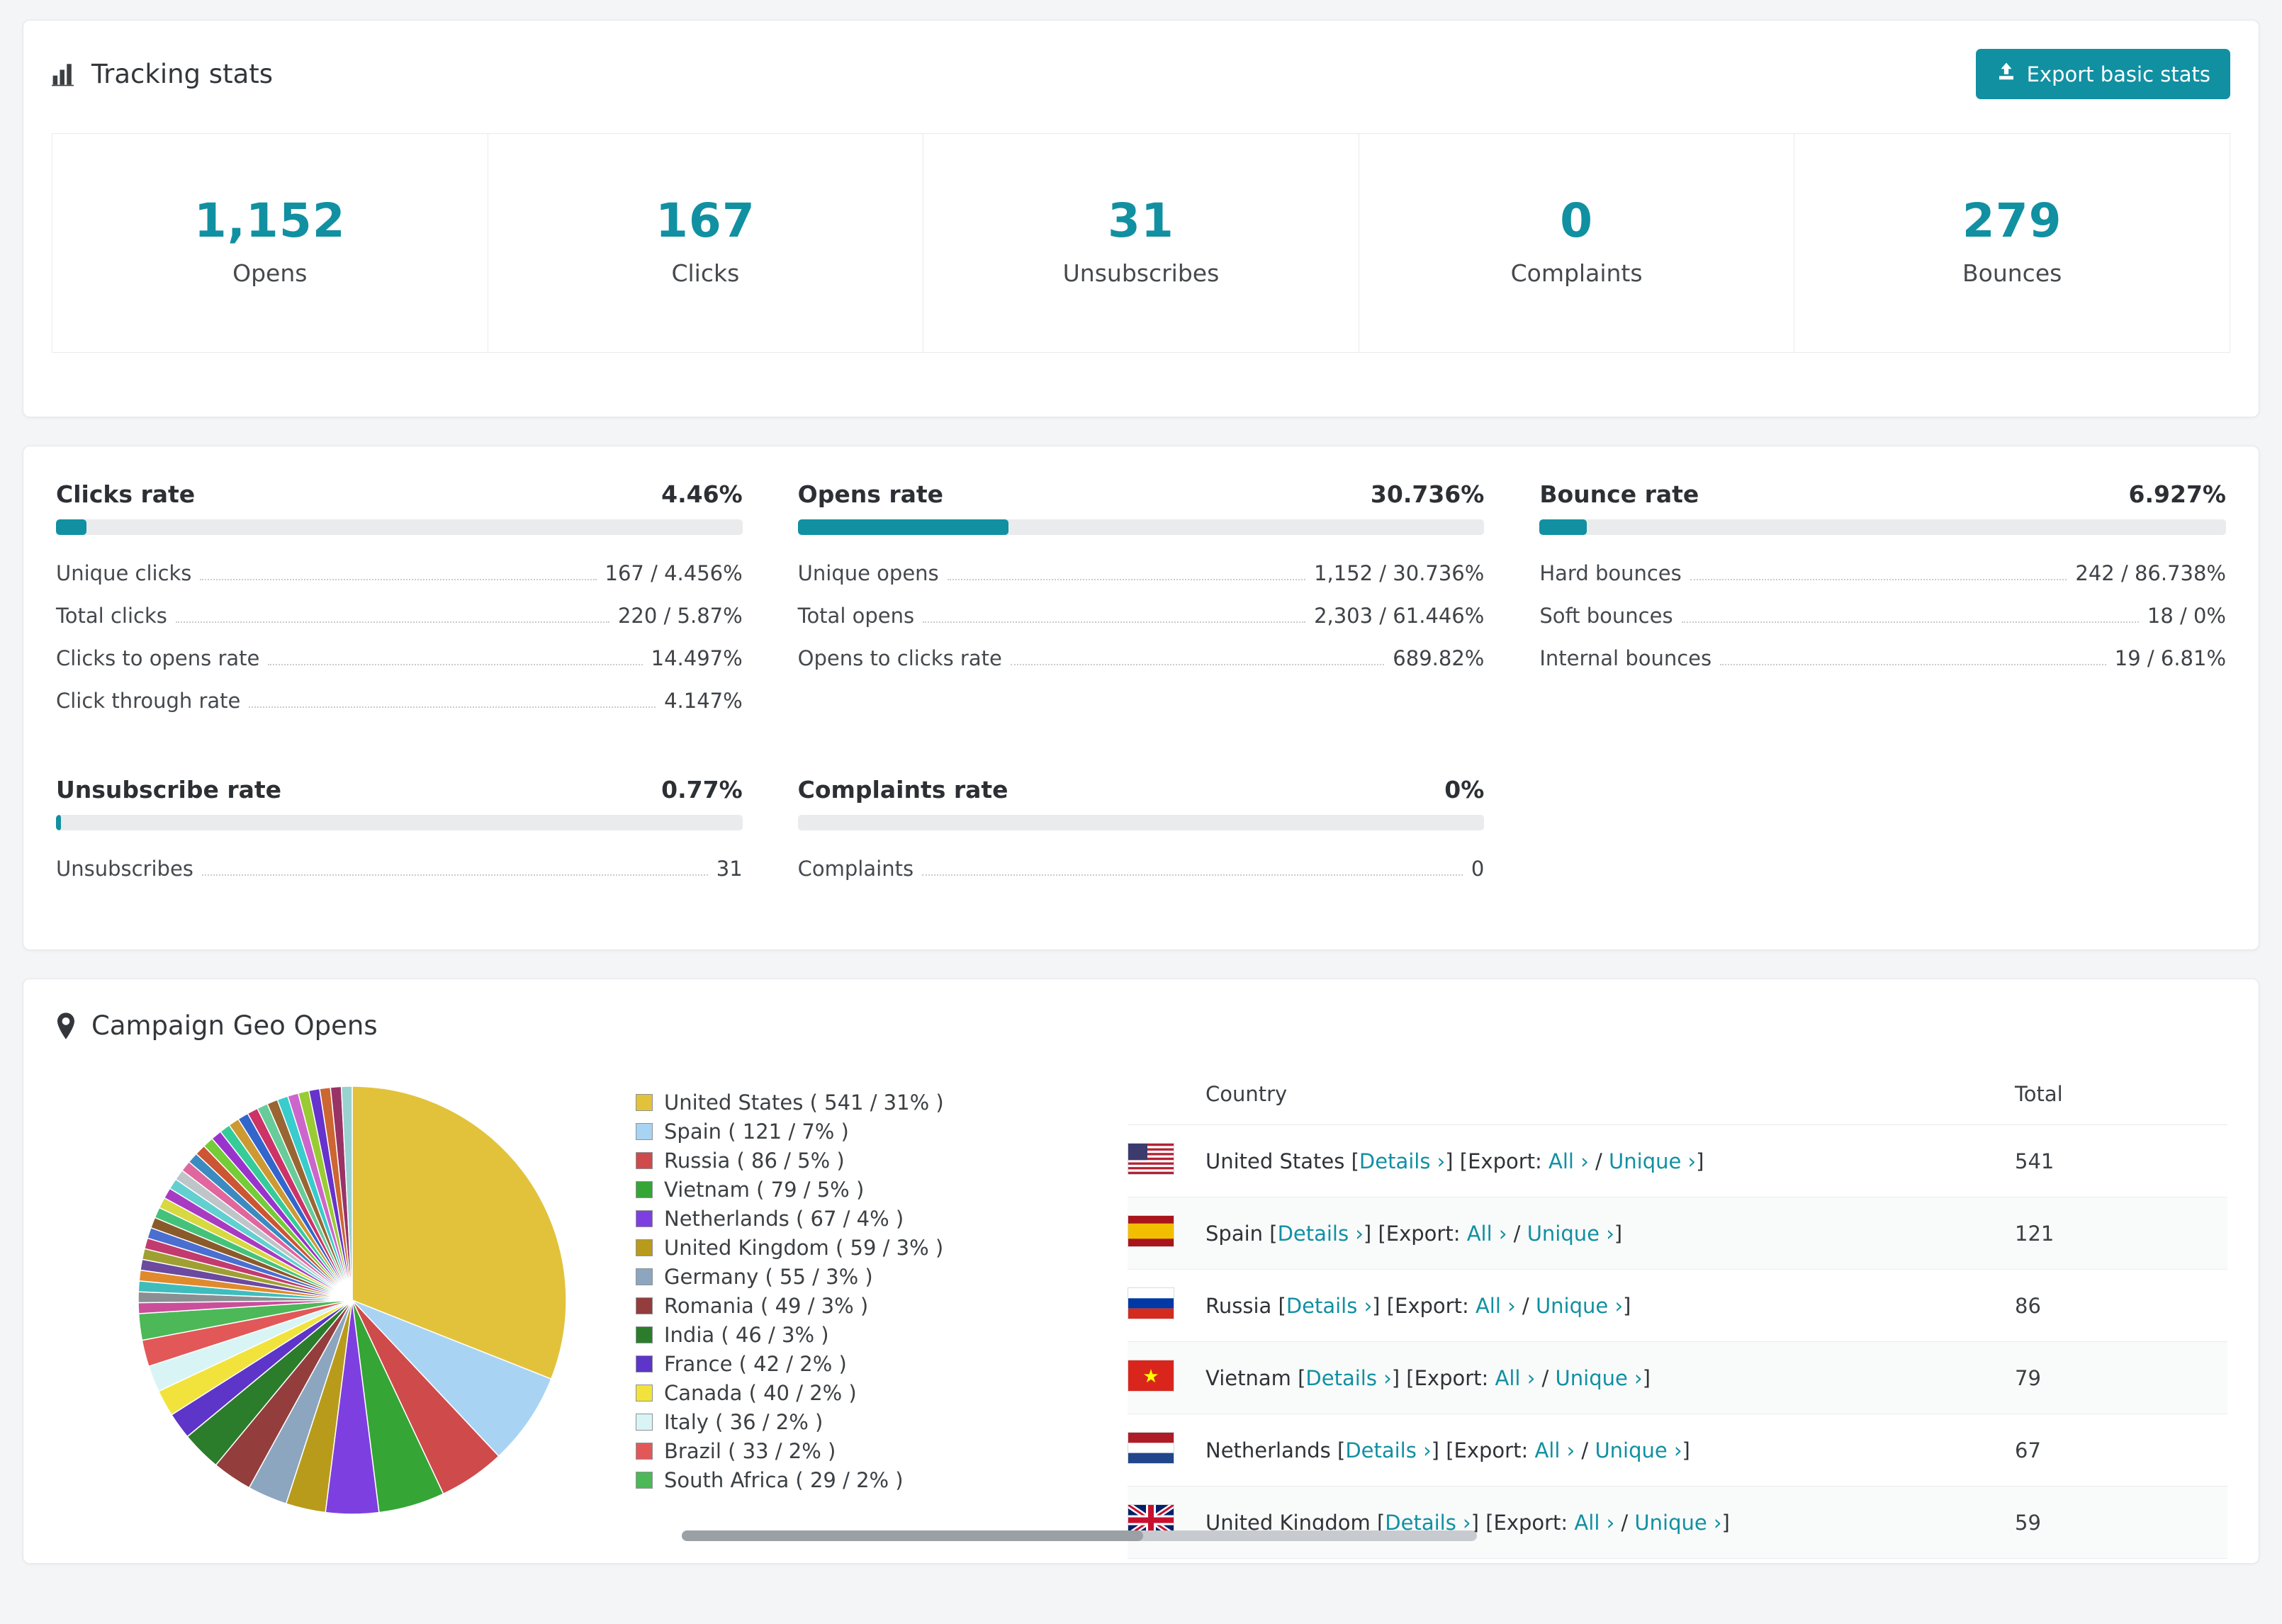 The image size is (2282, 1624). Describe the element at coordinates (182, 74) in the screenshot. I see `tracking-stats-title-text: Tracking stats` at that location.